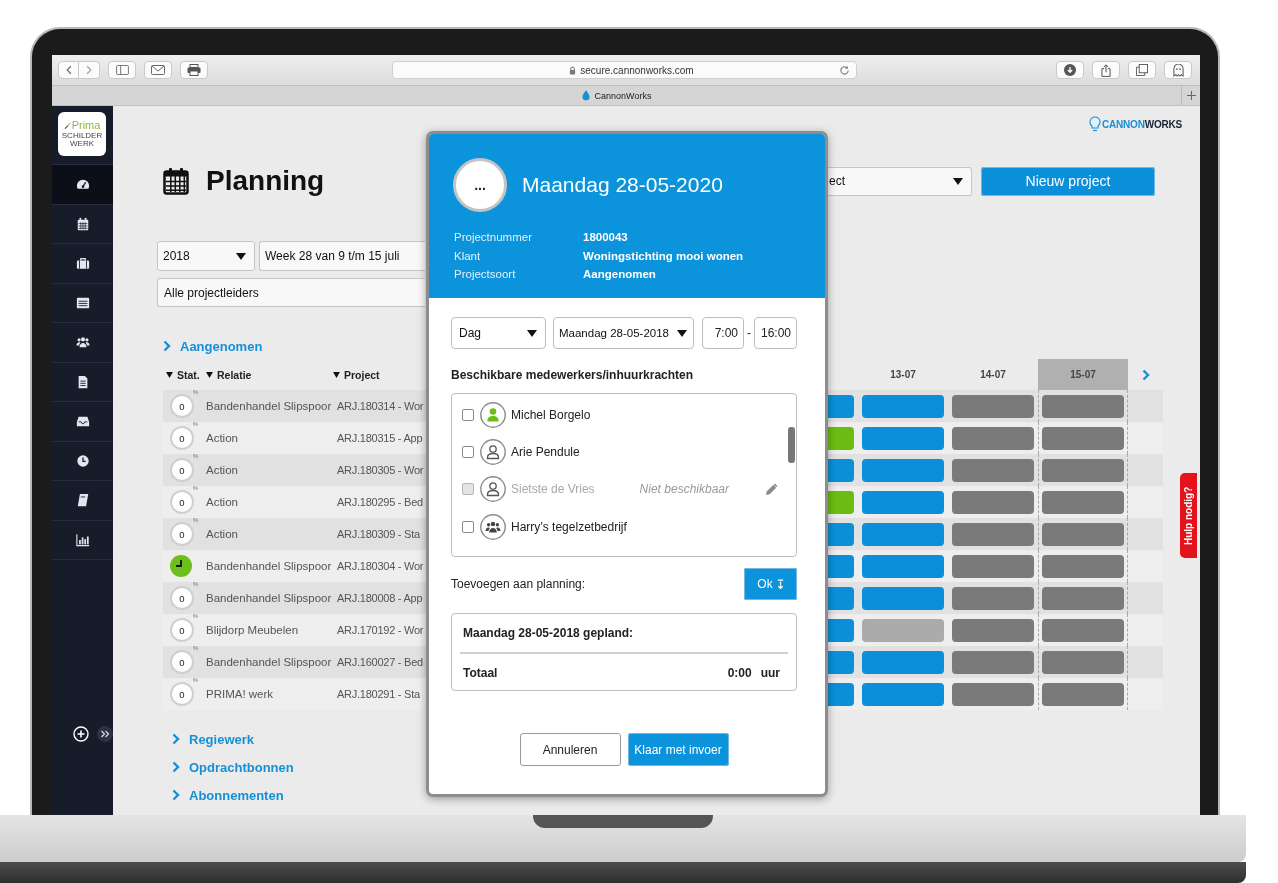 This screenshot has height=883, width=1278. What do you see at coordinates (624, 70) in the screenshot?
I see `address-bar: secure.cannonworks.com` at bounding box center [624, 70].